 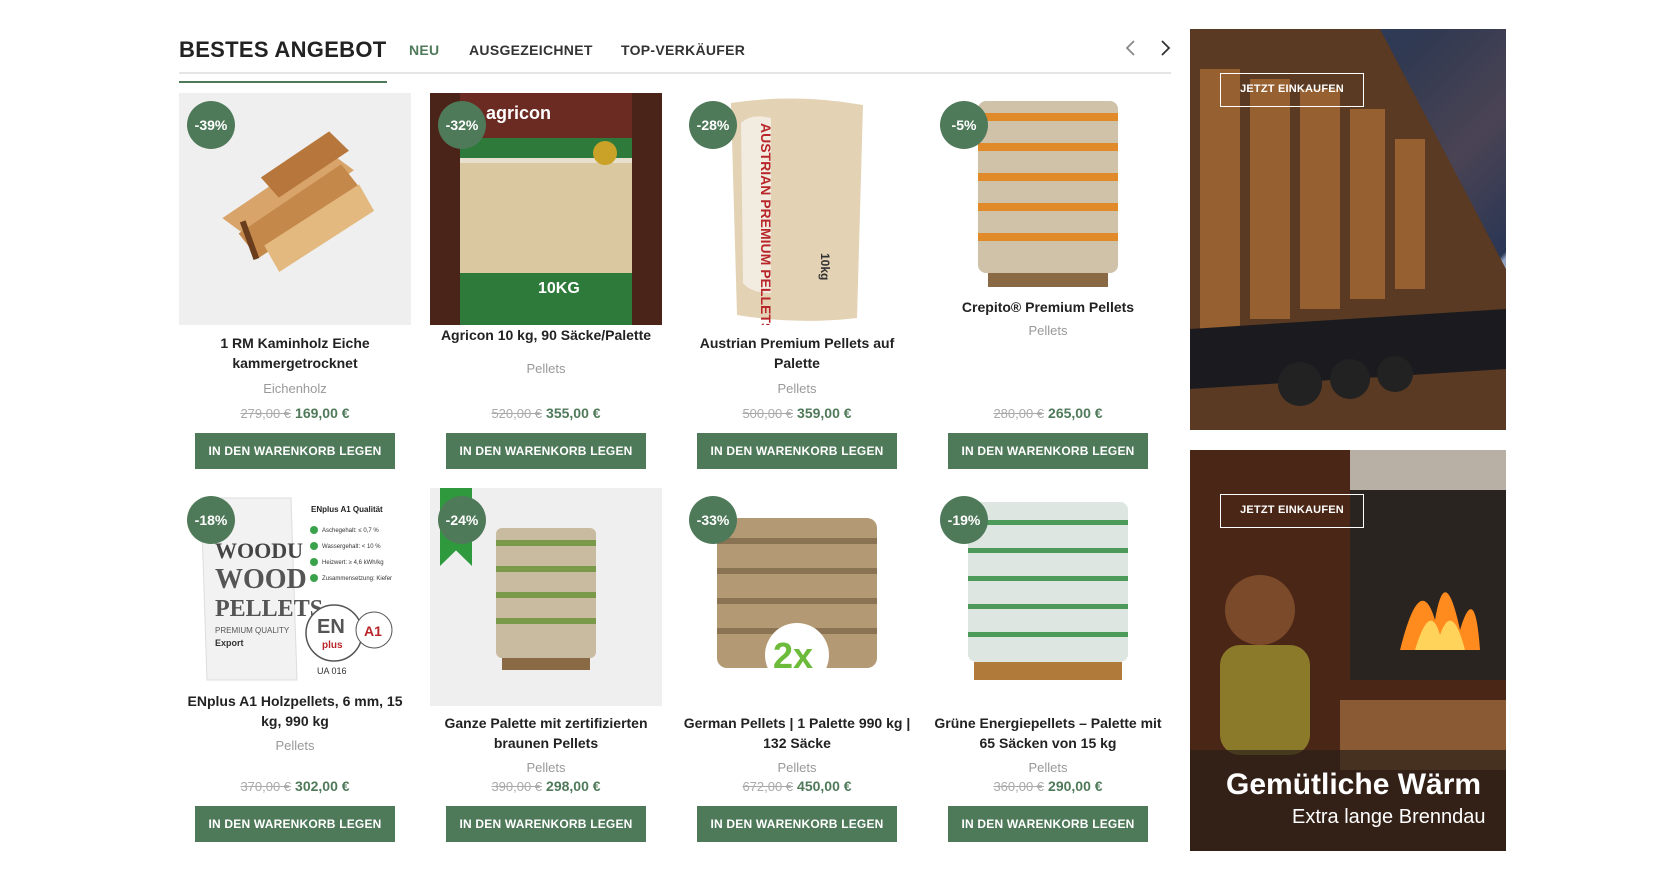 I want to click on agricon-weight-text: 10KG, so click(x=559, y=288).